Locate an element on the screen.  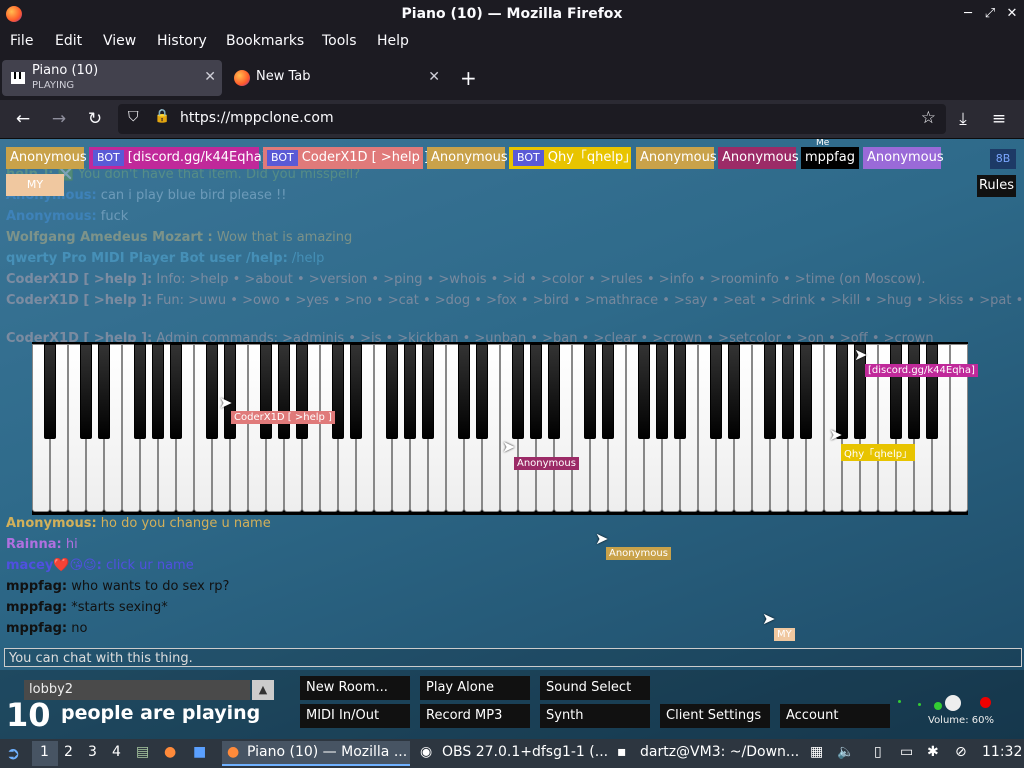
room-dropdown-icon: ▲ is located at coordinates (263, 690).